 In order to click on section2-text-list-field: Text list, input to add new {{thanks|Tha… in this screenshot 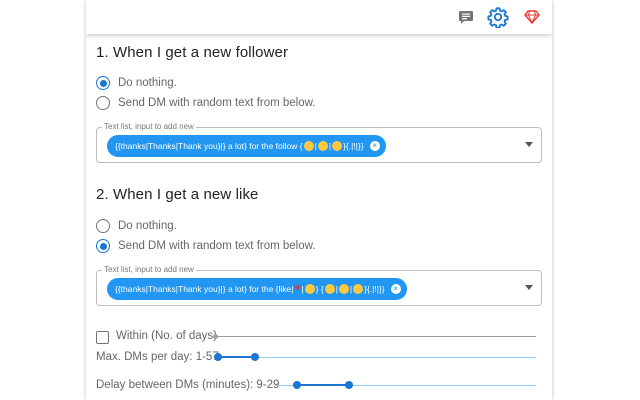, I will do `click(319, 285)`.